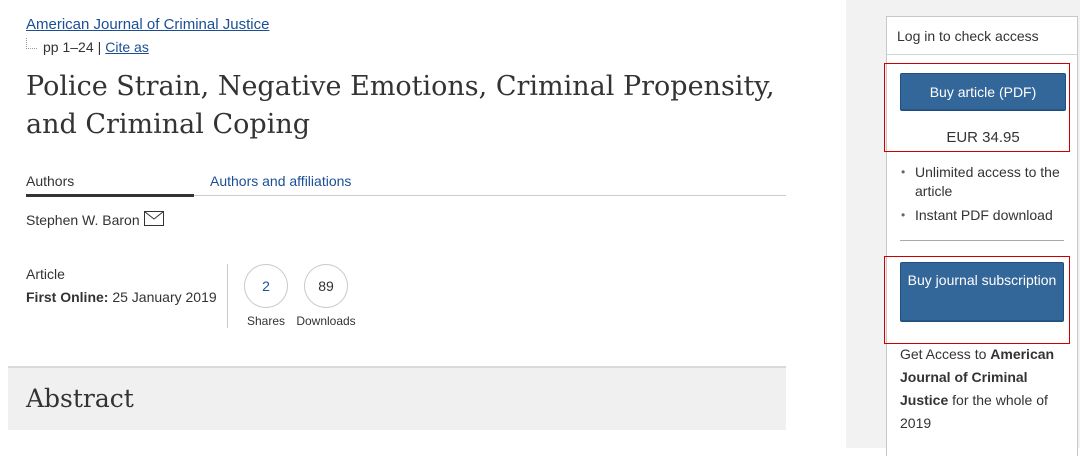 The image size is (1080, 456). I want to click on first-online: First Online: 25 January 2019, so click(121, 297).